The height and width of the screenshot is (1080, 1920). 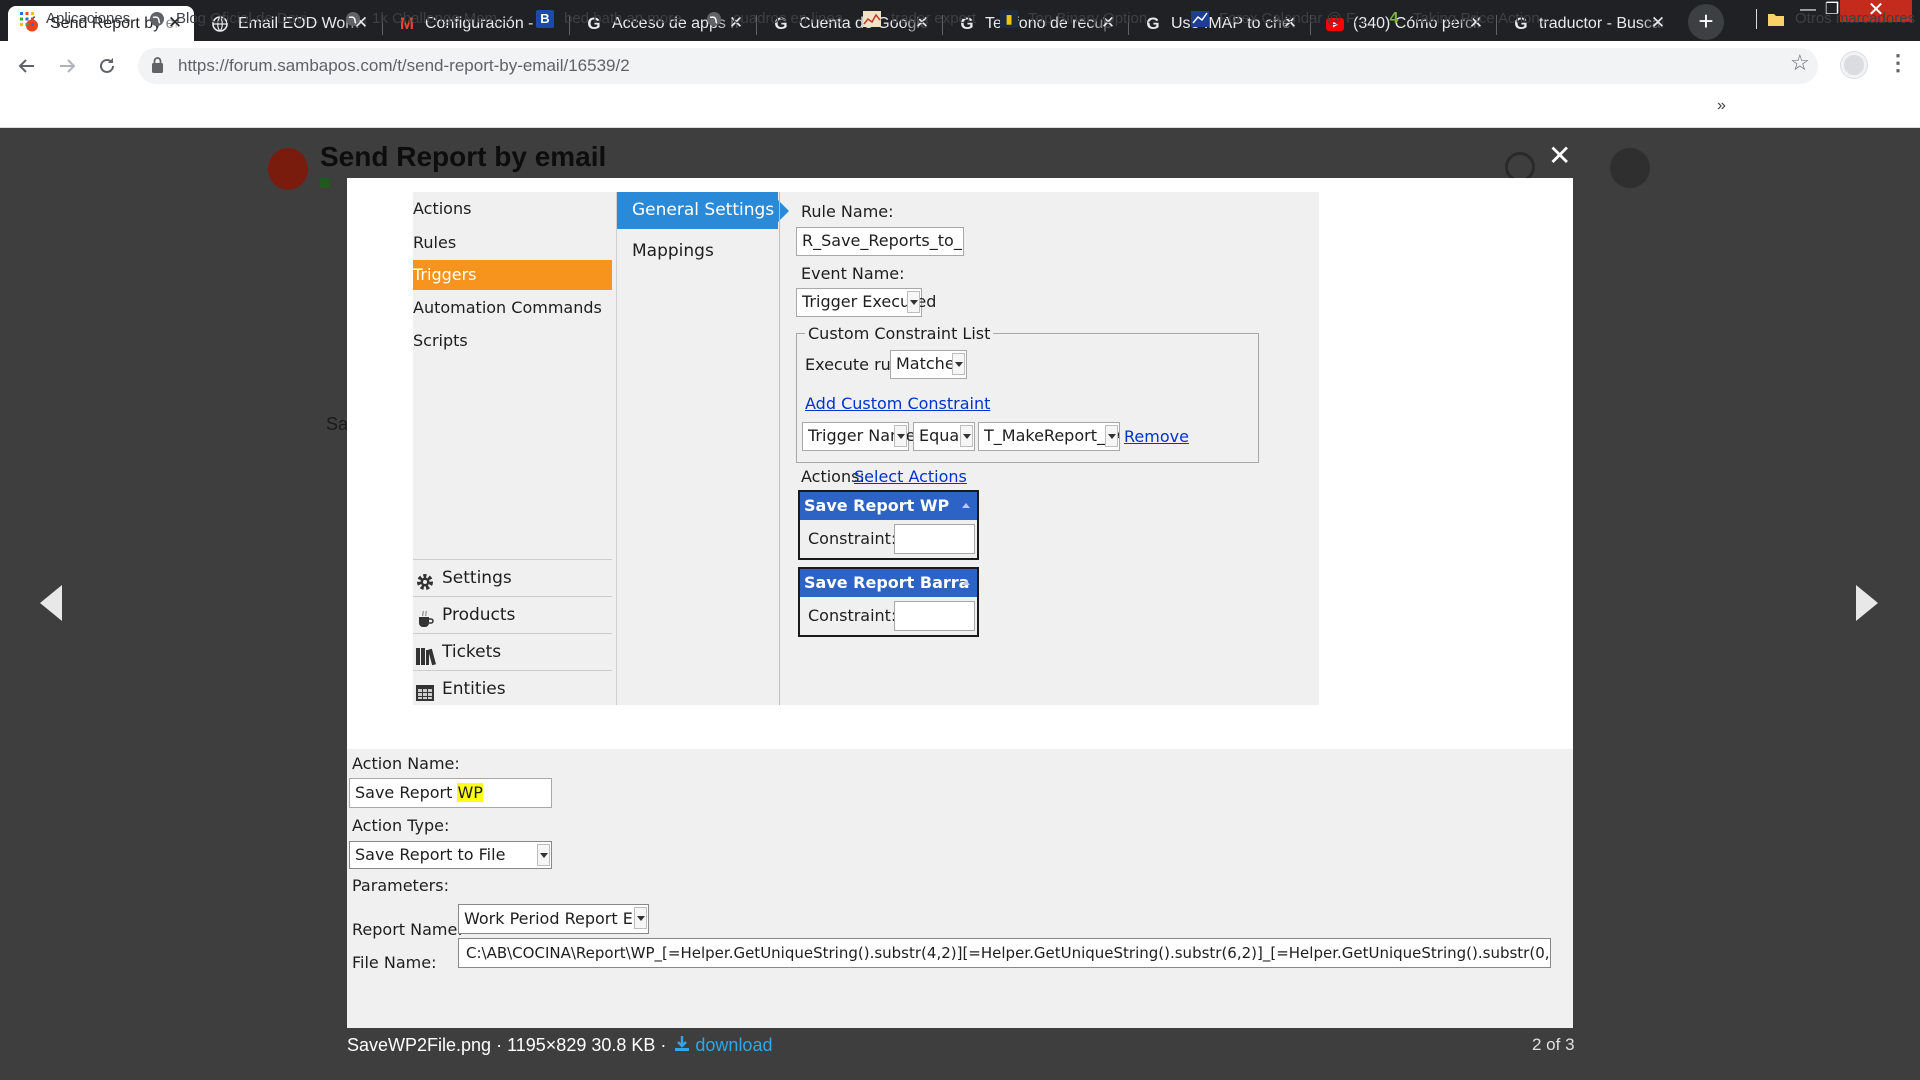 What do you see at coordinates (477, 578) in the screenshot?
I see `nav-settings-label: Settings` at bounding box center [477, 578].